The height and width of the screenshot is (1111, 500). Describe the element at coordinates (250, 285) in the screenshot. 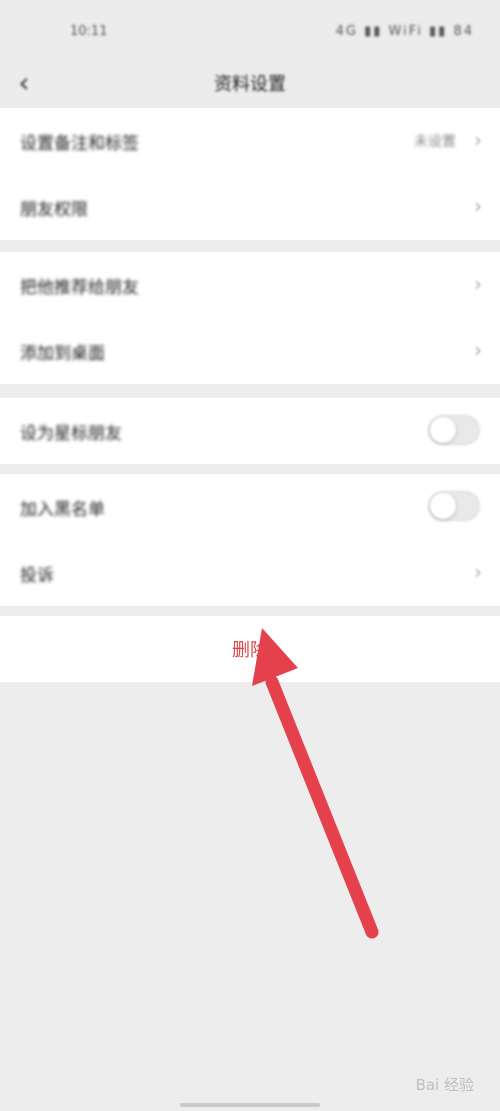

I see `row-recommend-to-friend: 把他推荐给朋友 ›` at that location.